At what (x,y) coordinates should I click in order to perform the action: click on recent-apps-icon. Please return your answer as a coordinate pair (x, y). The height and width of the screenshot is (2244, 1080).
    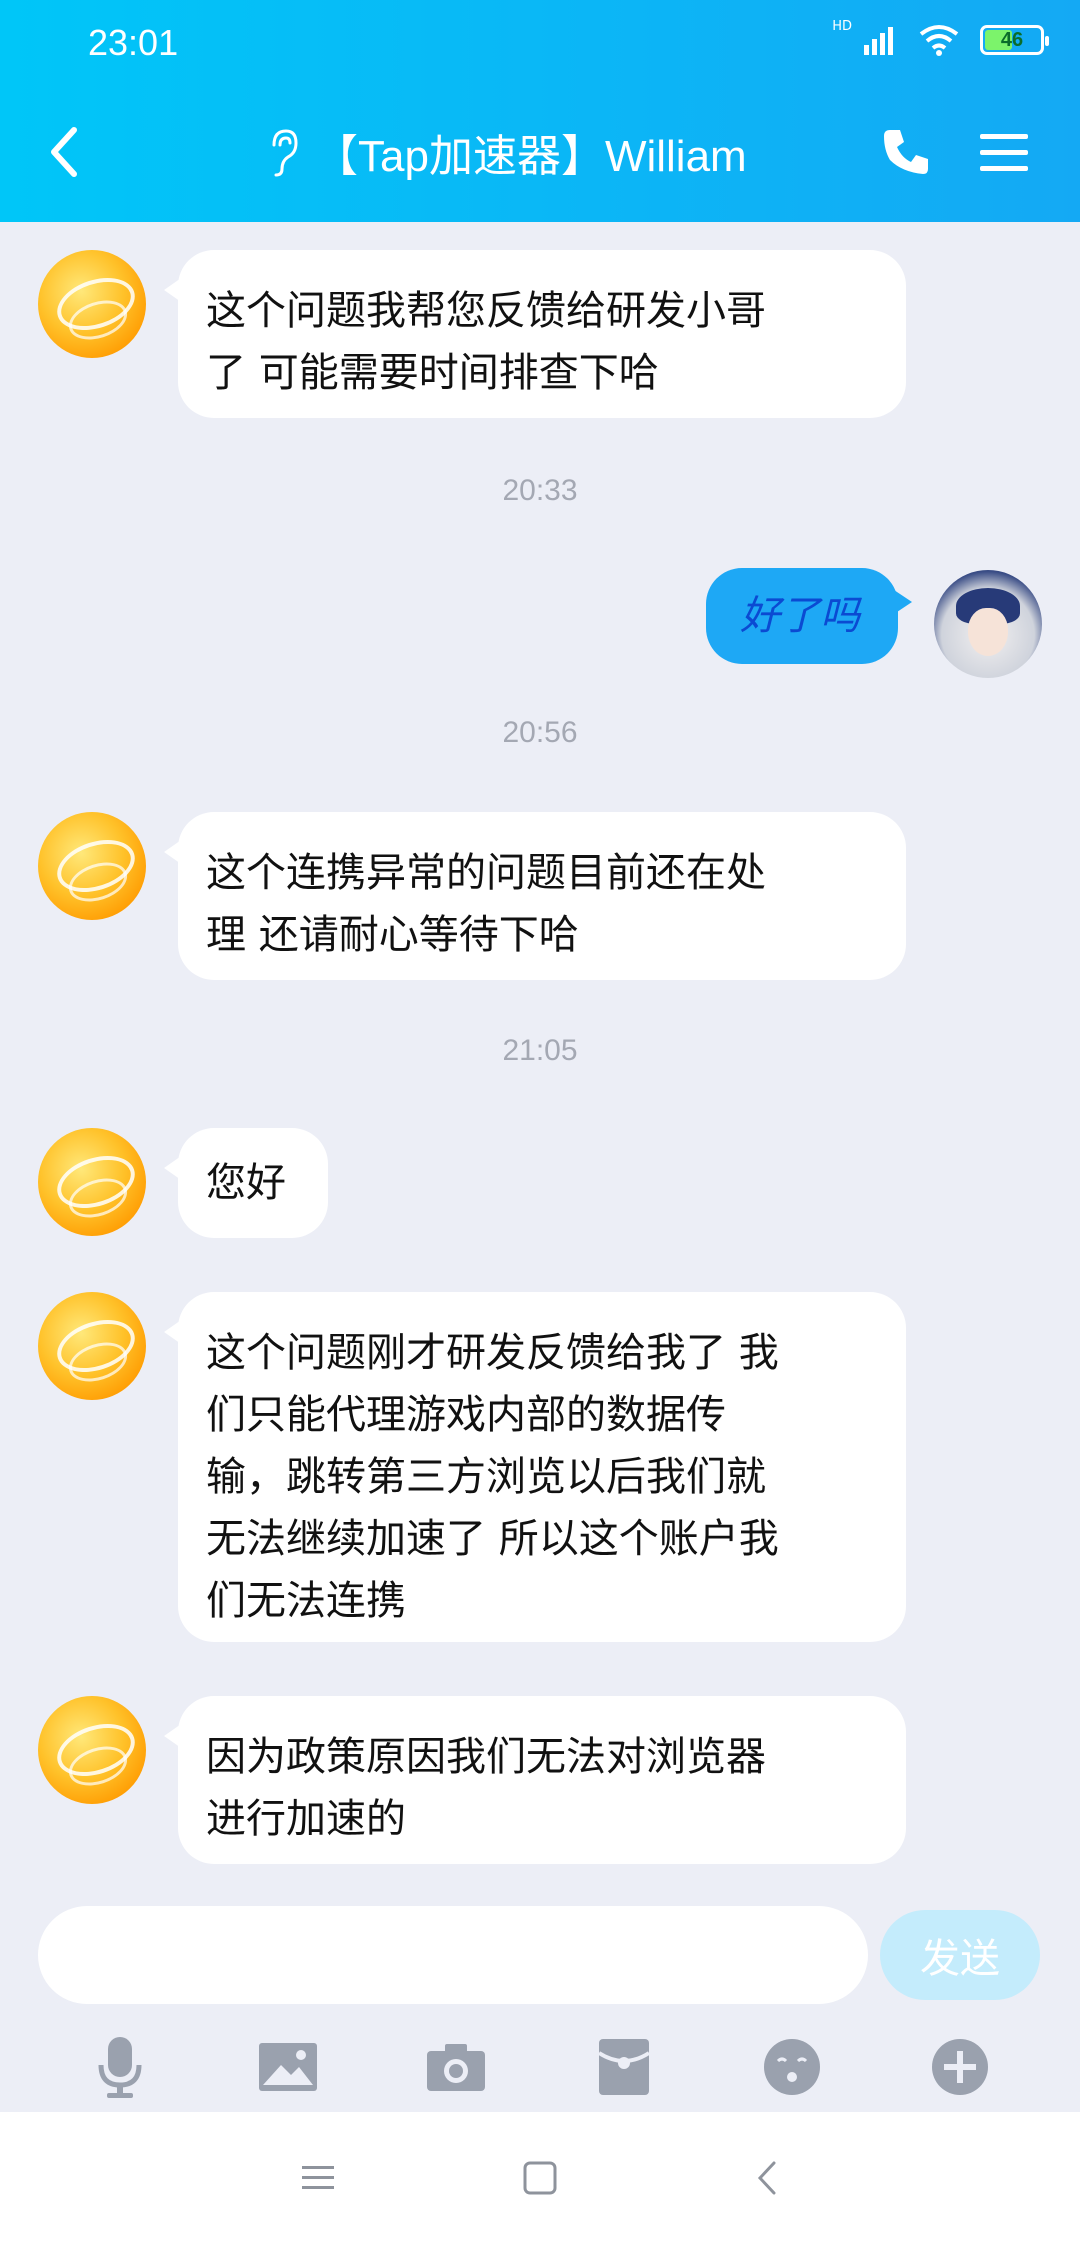
    Looking at the image, I should click on (318, 2178).